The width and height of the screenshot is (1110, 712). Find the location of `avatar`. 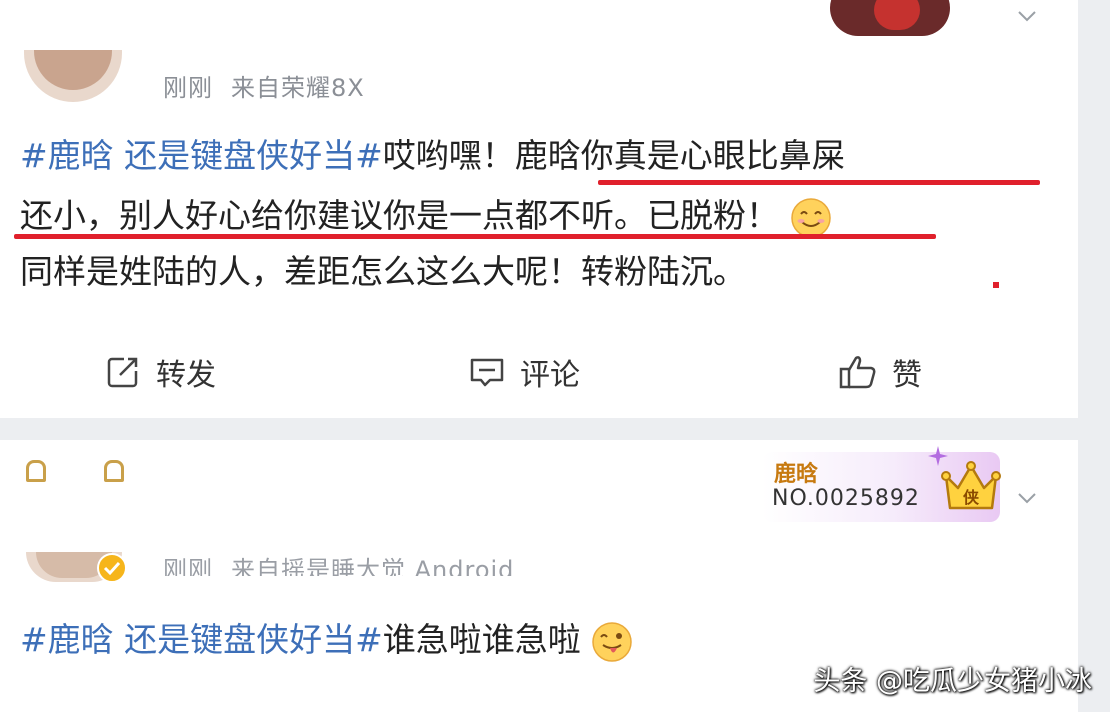

avatar is located at coordinates (73, 76).